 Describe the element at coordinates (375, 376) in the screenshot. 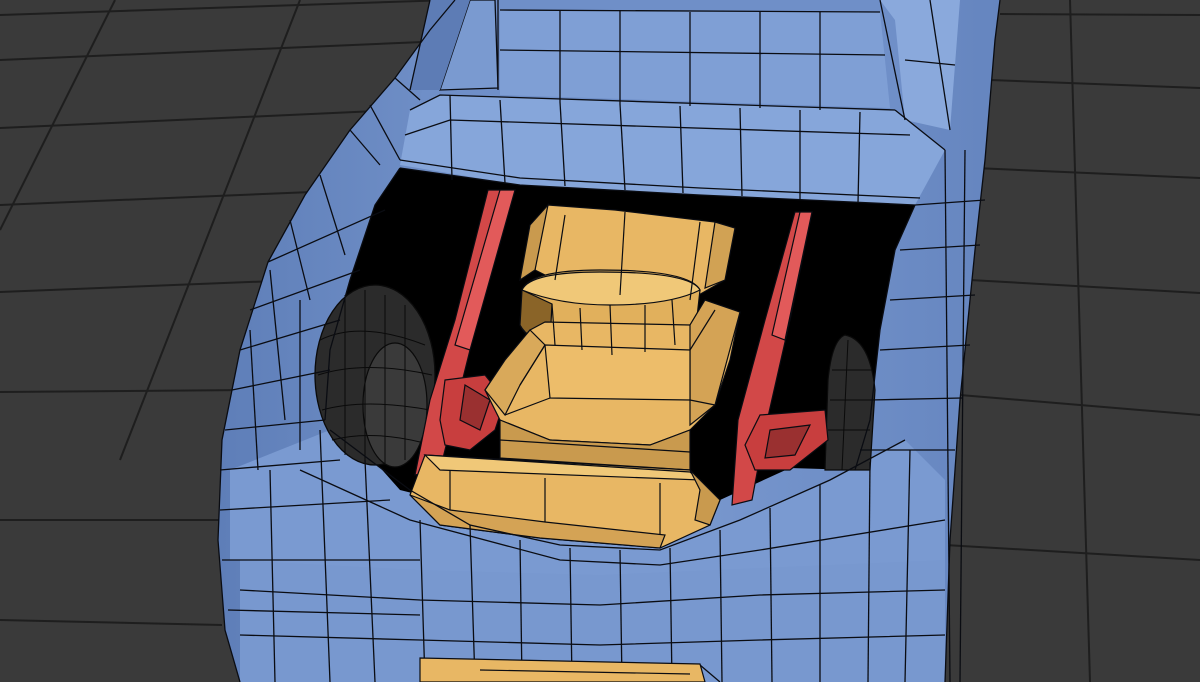

I see `front-wheel-left` at that location.